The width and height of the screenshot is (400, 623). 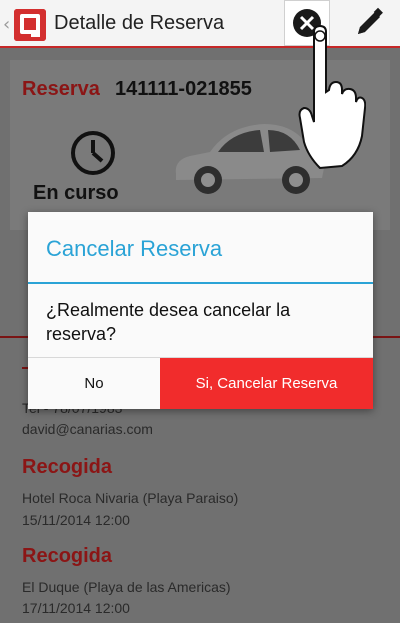 What do you see at coordinates (126, 587) in the screenshot?
I see `pickup-place: El Duque (Playa de las Americas)` at bounding box center [126, 587].